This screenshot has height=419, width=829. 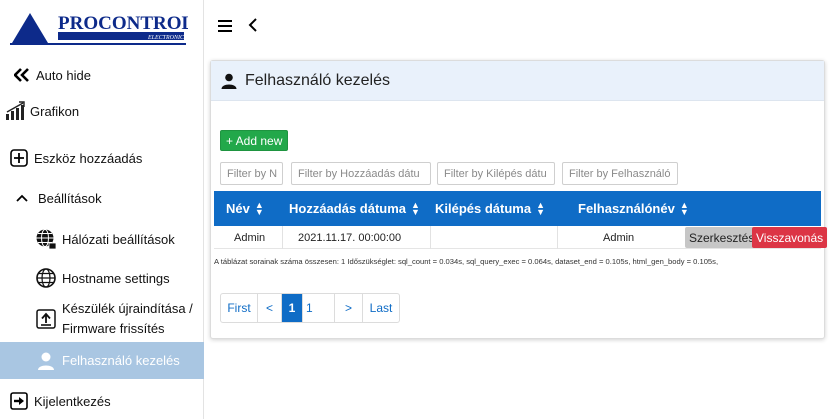 What do you see at coordinates (790, 237) in the screenshot?
I see `revoke-button: Visszavonás` at bounding box center [790, 237].